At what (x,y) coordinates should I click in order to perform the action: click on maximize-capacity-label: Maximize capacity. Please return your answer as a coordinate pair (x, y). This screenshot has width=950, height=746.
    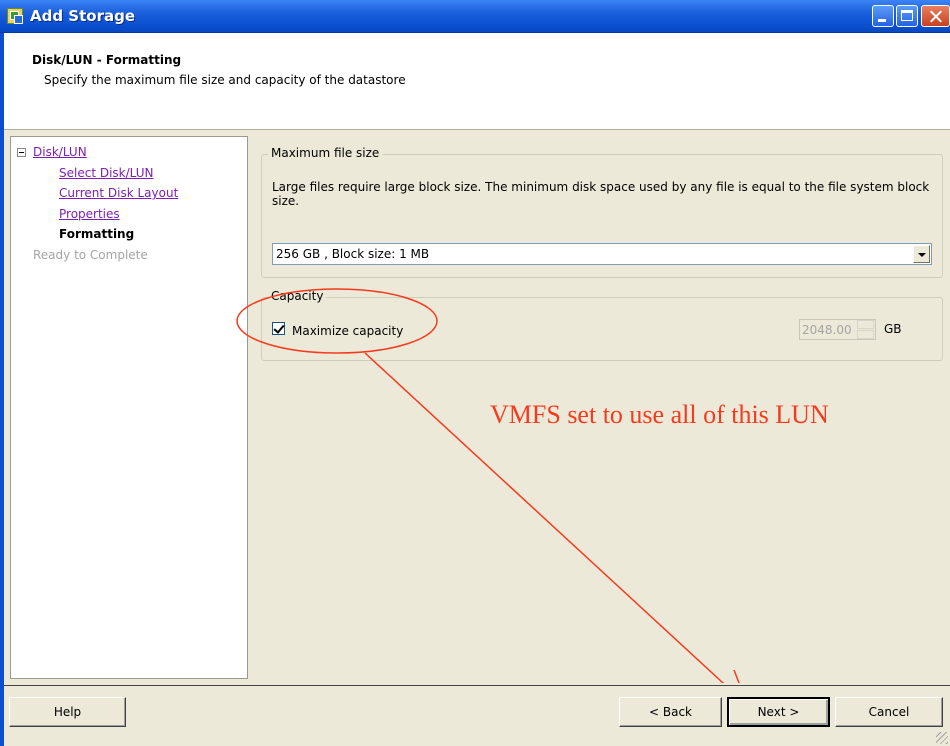
    Looking at the image, I should click on (347, 331).